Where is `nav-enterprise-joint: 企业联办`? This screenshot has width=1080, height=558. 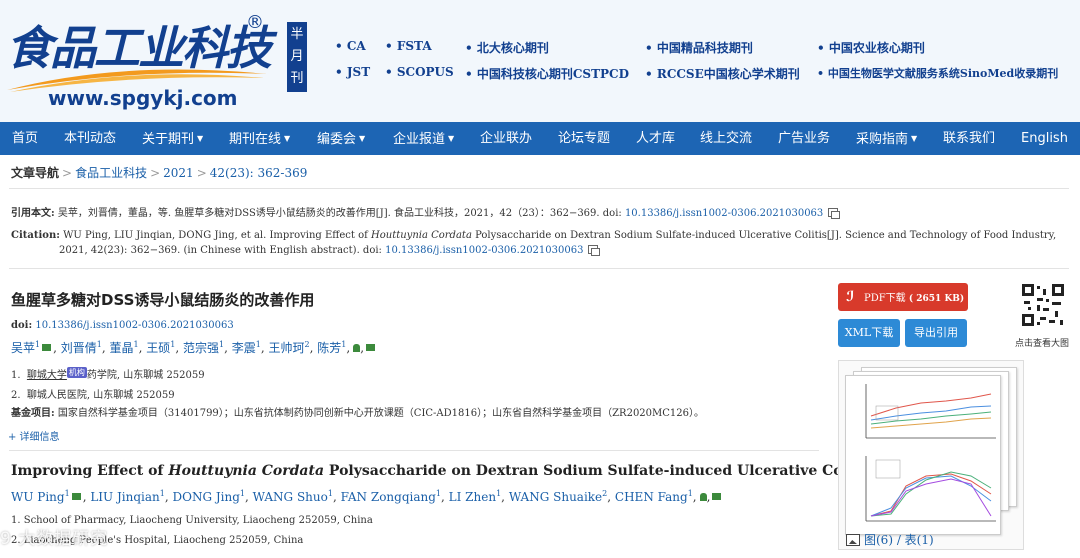
nav-enterprise-joint: 企业联办 is located at coordinates (506, 138).